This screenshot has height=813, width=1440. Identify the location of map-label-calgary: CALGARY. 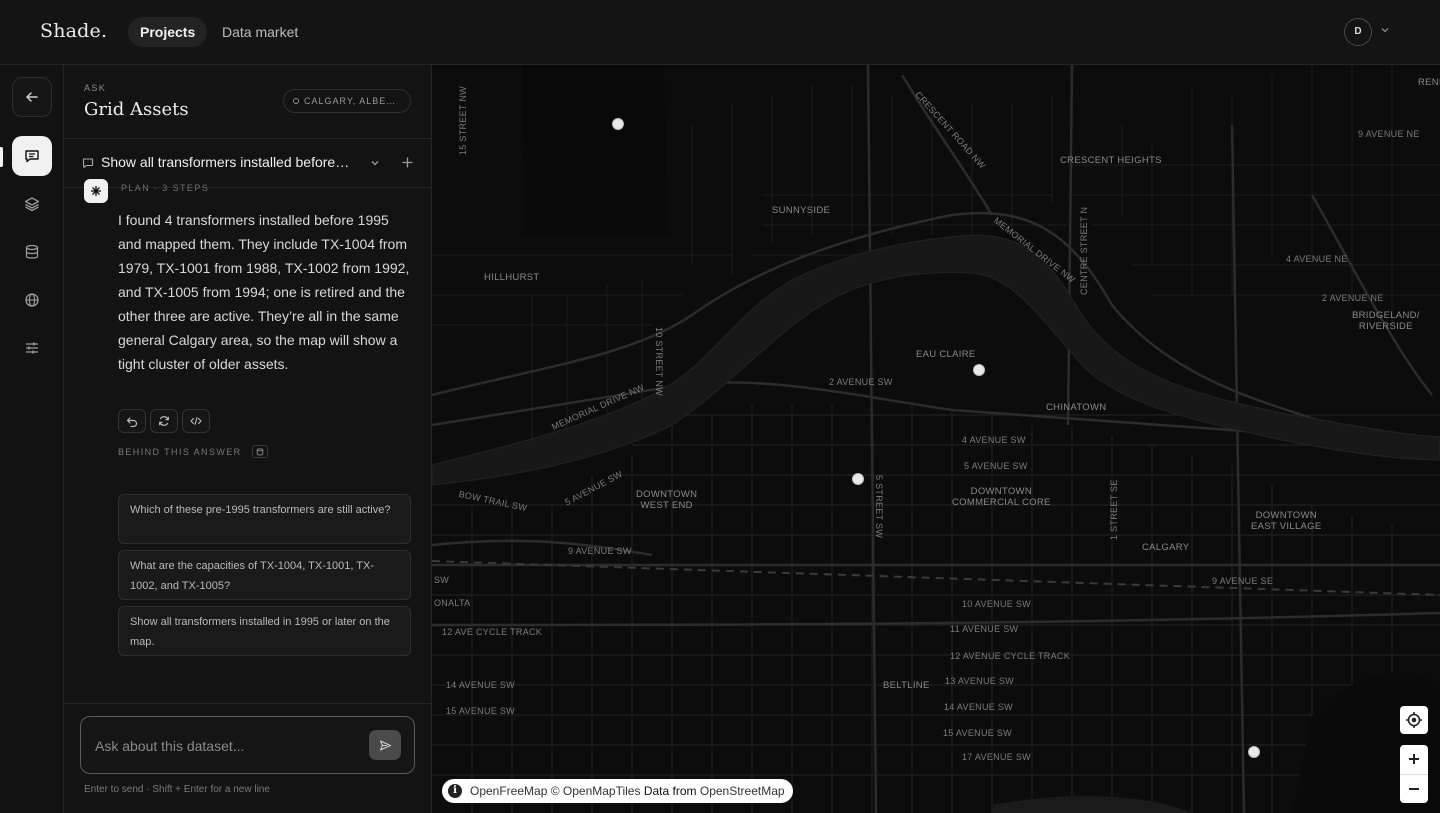
(1166, 547).